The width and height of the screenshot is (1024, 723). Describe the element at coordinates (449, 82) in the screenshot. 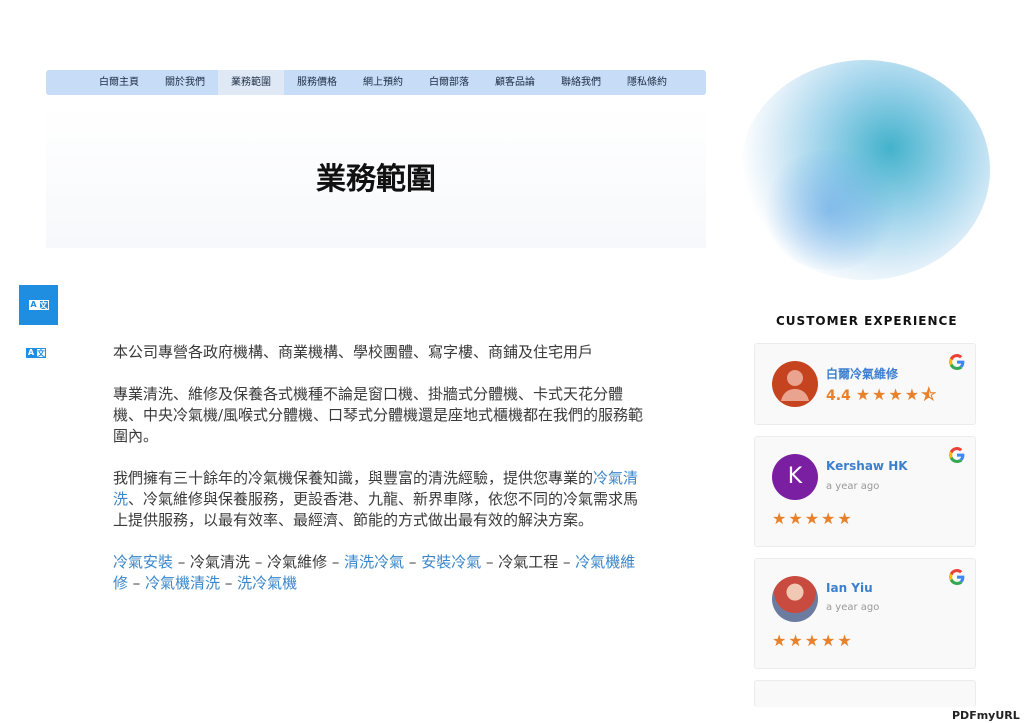

I see `nav-item-6: 白爾部落` at that location.